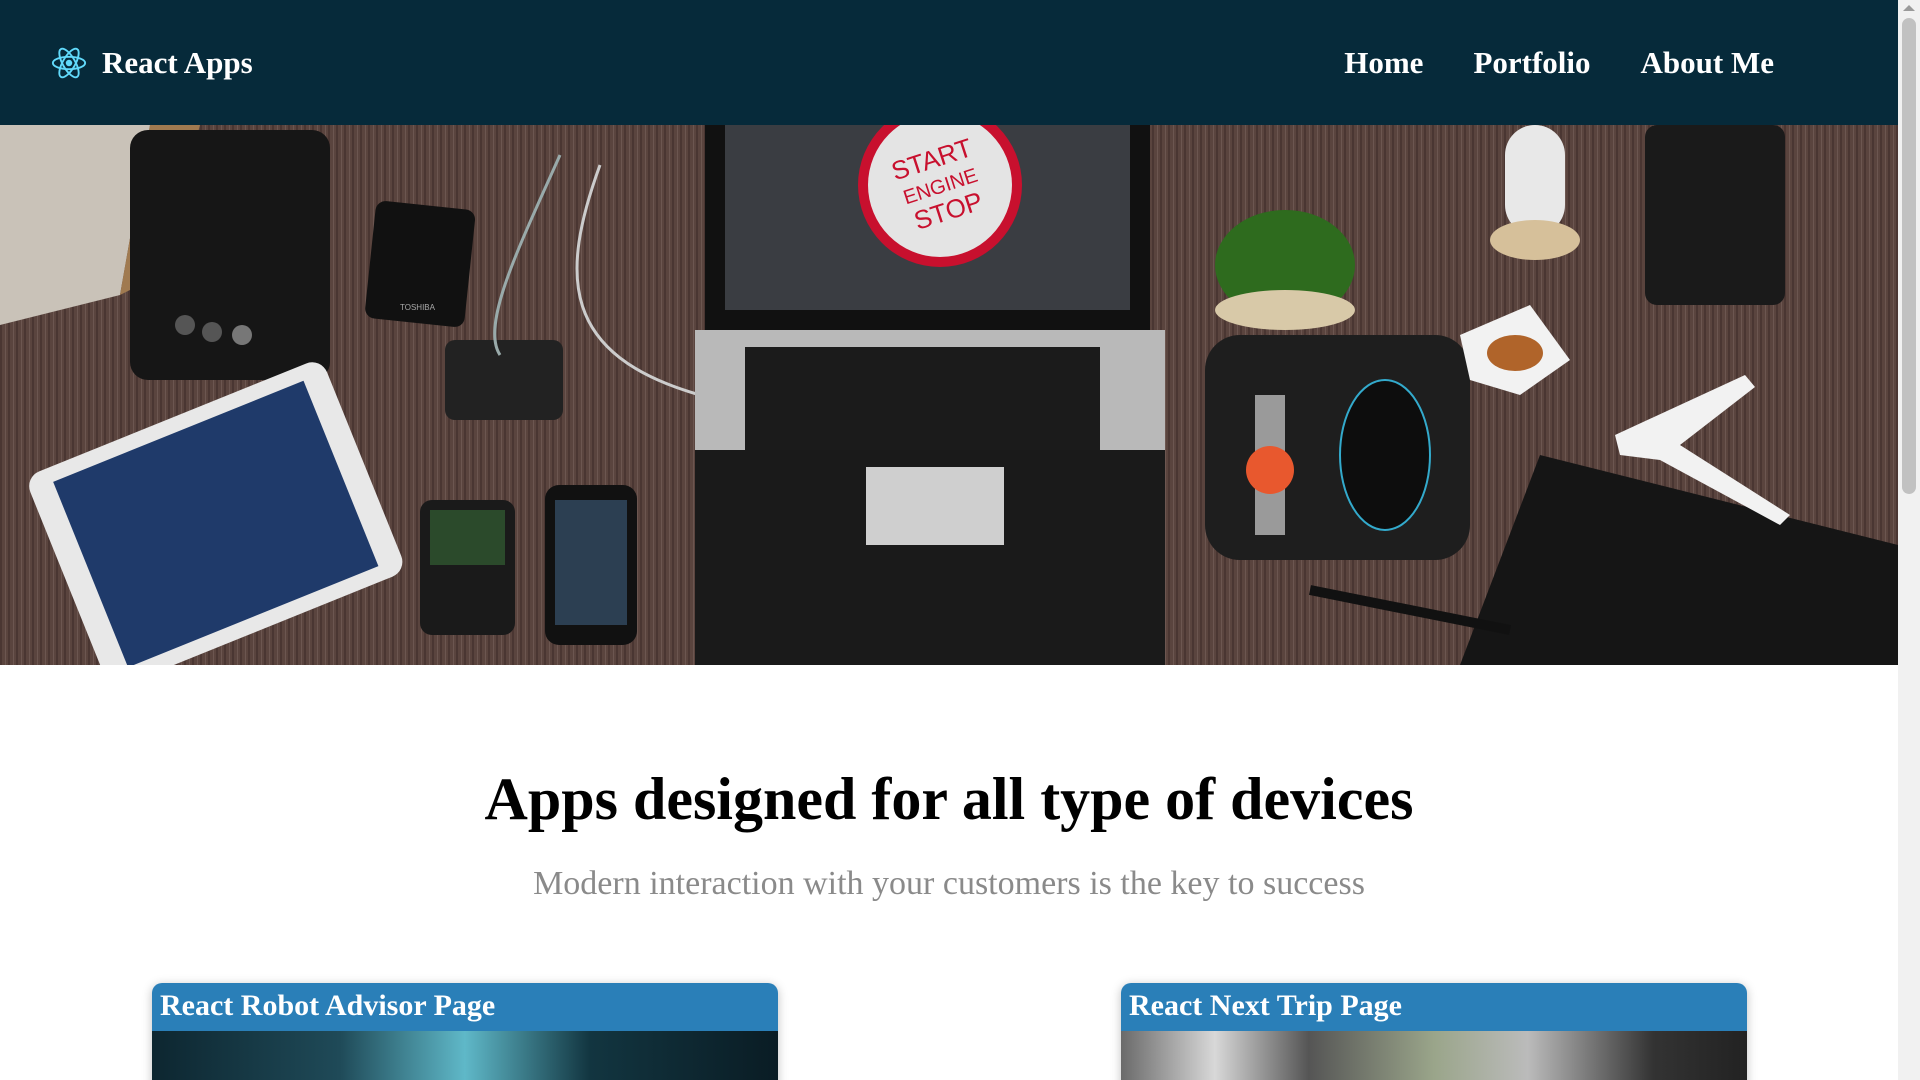 The width and height of the screenshot is (1920, 1080). What do you see at coordinates (418, 307) in the screenshot?
I see `hard-drive-label: TOSHIBA` at bounding box center [418, 307].